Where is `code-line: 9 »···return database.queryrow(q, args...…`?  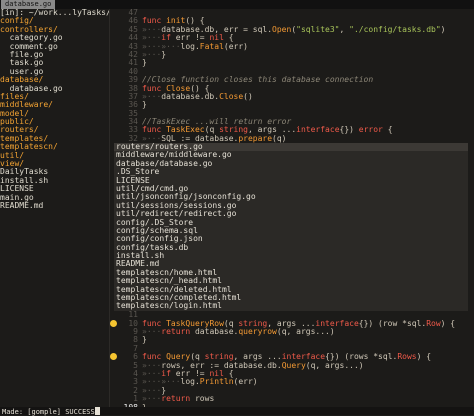 code-line: 9 »···return database.queryrow(q, args...… is located at coordinates (292, 332).